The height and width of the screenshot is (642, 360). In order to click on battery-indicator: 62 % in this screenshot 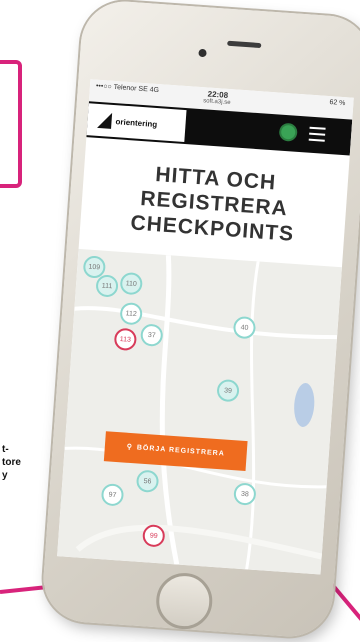, I will do `click(337, 103)`.